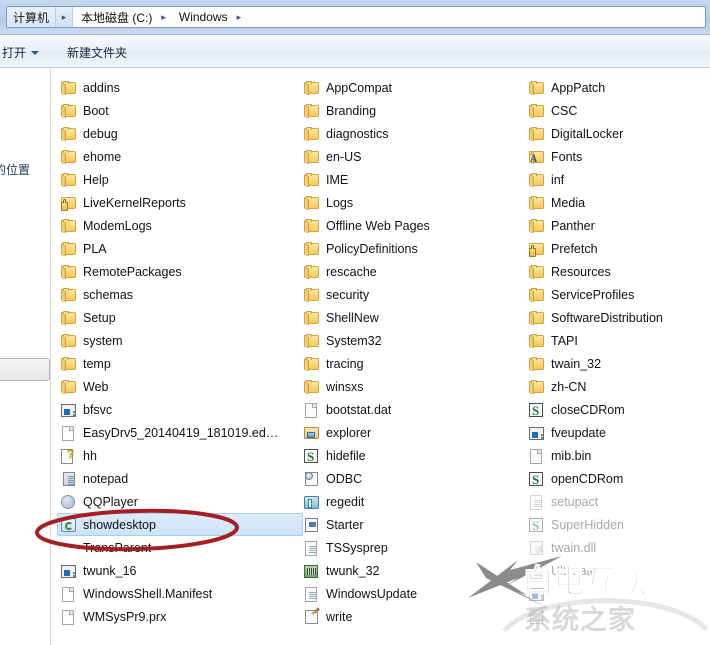 The height and width of the screenshot is (645, 710). What do you see at coordinates (412, 524) in the screenshot?
I see `file-list-item: Starter` at bounding box center [412, 524].